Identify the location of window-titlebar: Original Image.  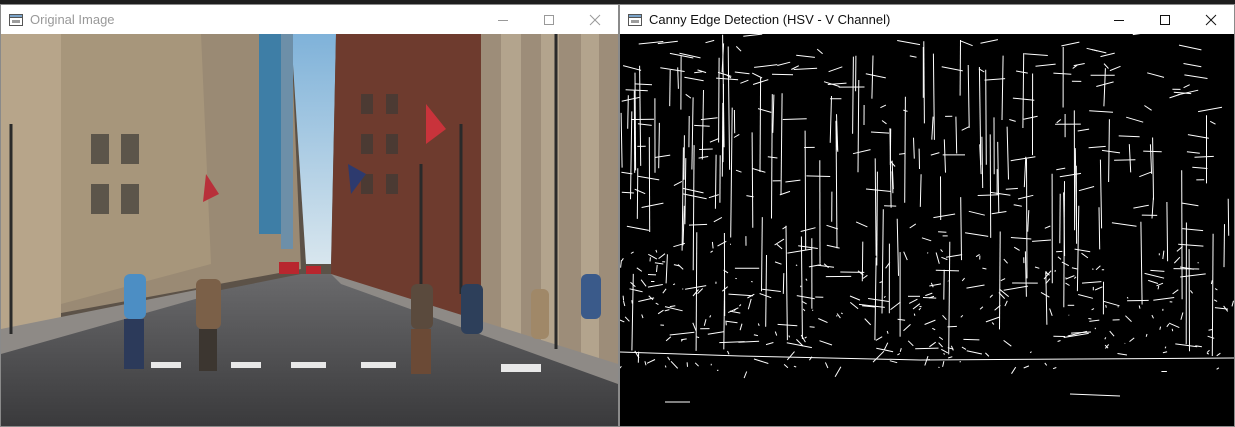
(309, 19).